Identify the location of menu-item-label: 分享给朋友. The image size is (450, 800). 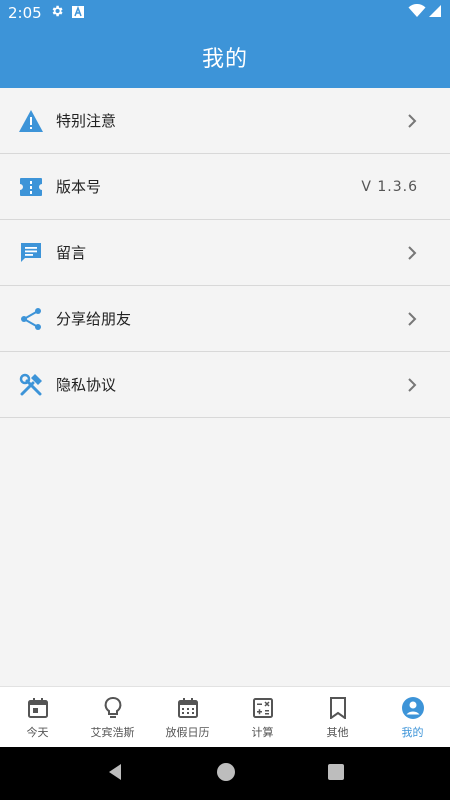
(94, 319).